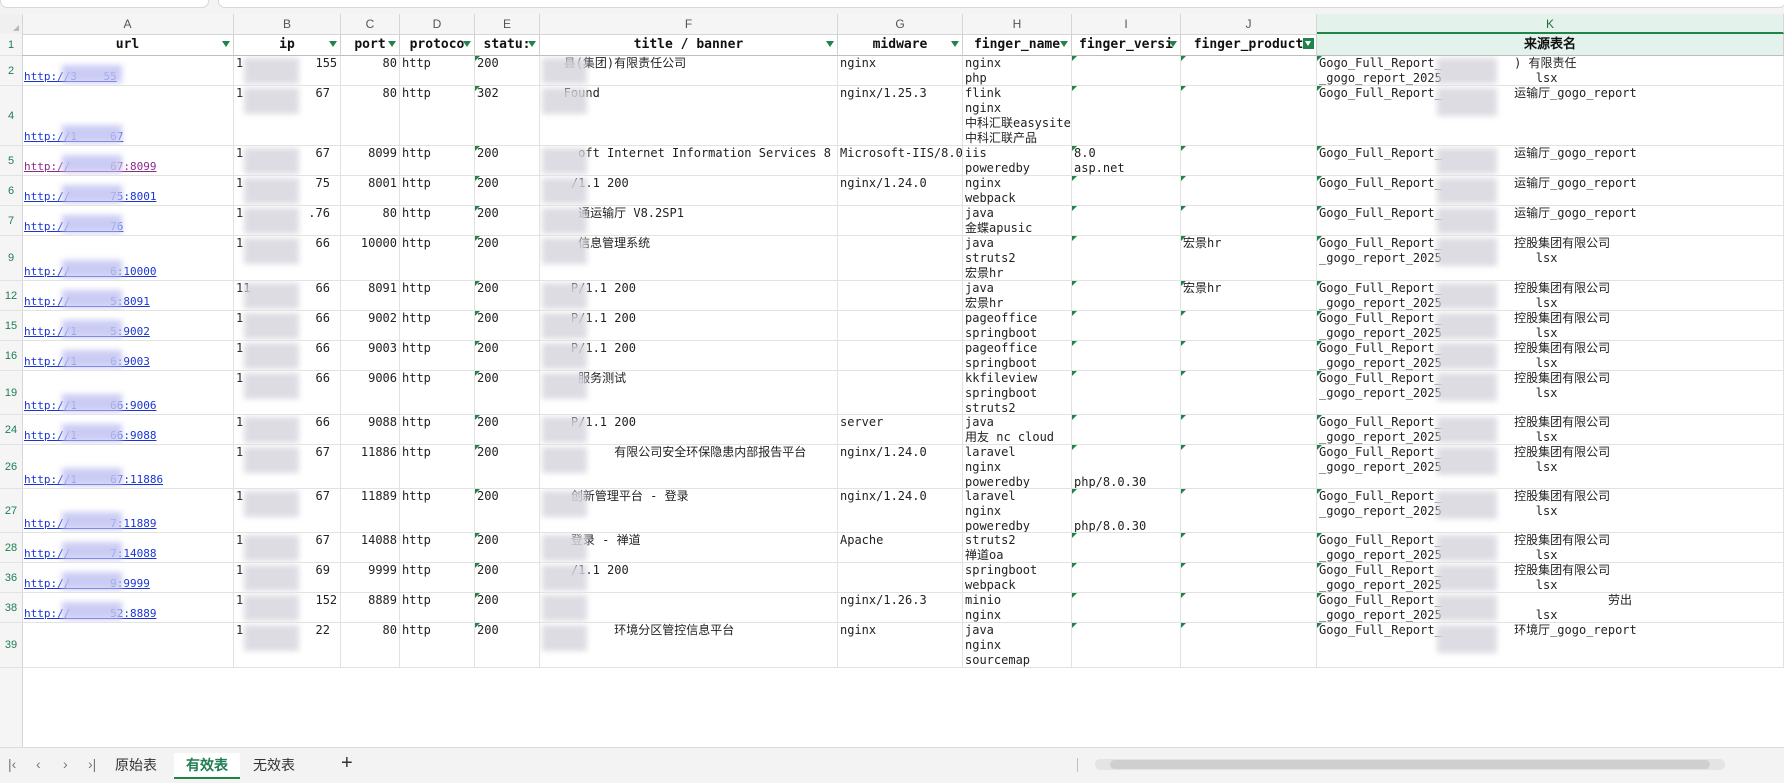 The width and height of the screenshot is (1784, 783). Describe the element at coordinates (128, 115) in the screenshot. I see `cell-url: http://1 67` at that location.